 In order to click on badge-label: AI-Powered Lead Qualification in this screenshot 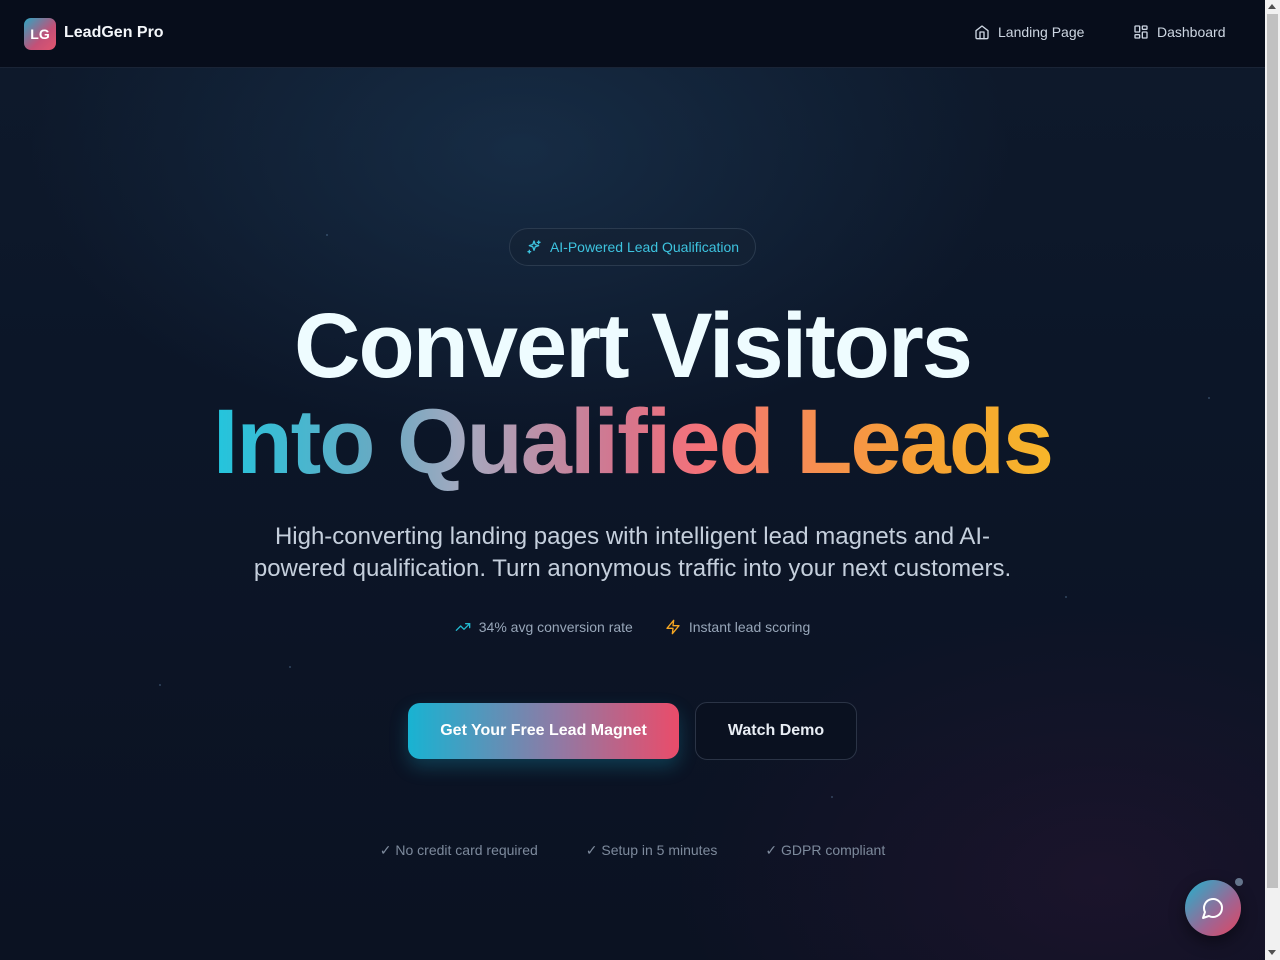, I will do `click(644, 247)`.